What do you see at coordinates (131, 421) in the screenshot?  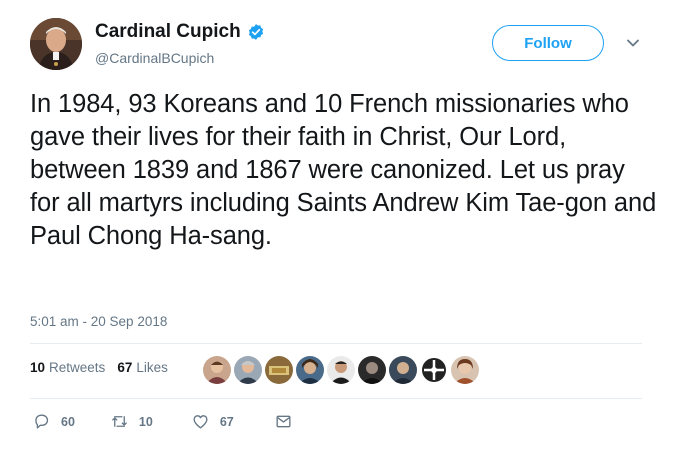 I see `retweet-button: 10` at bounding box center [131, 421].